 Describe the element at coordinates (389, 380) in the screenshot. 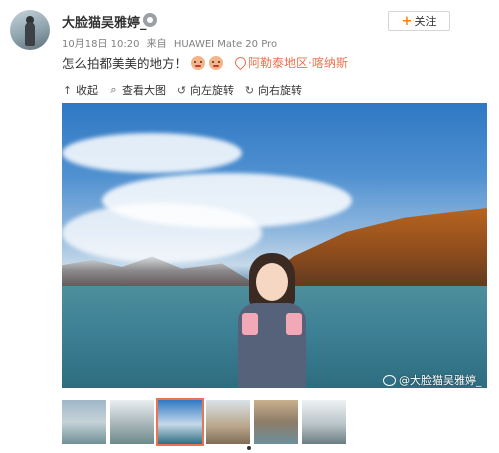

I see `weibo-logo-icon` at that location.